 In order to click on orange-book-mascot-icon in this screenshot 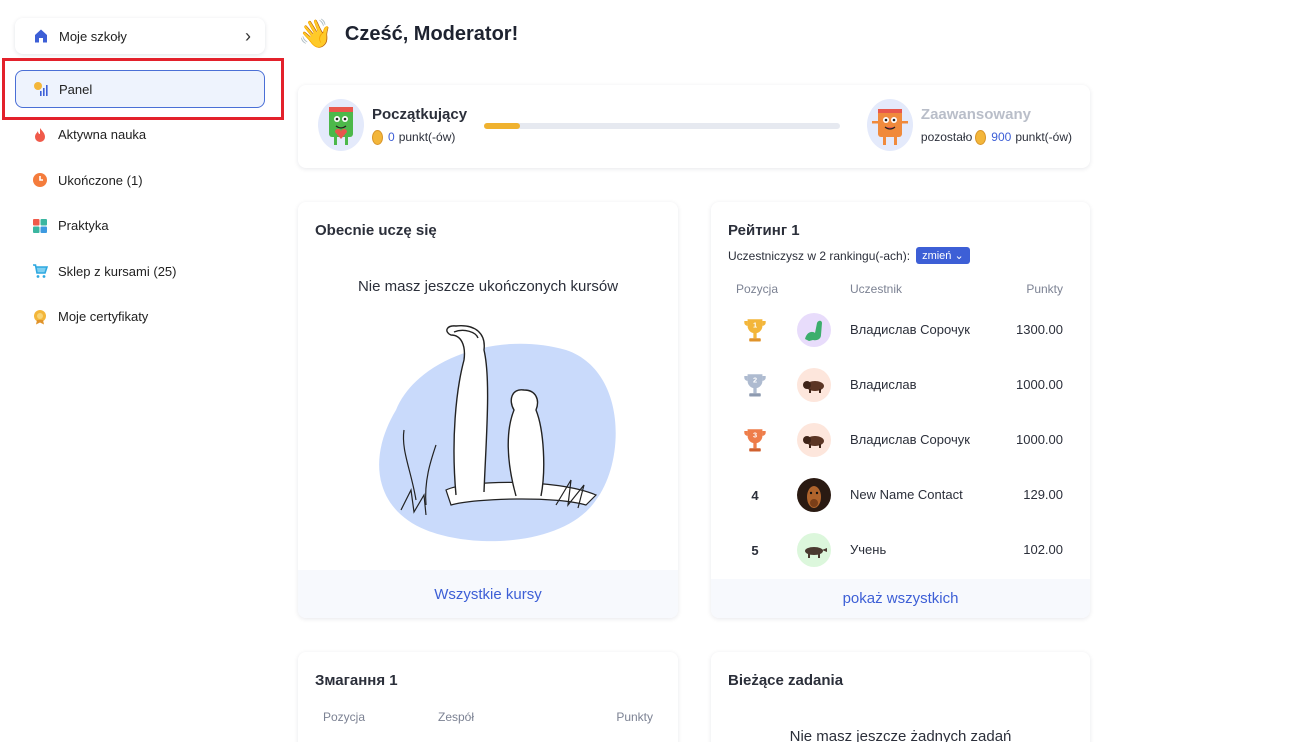, I will do `click(889, 125)`.